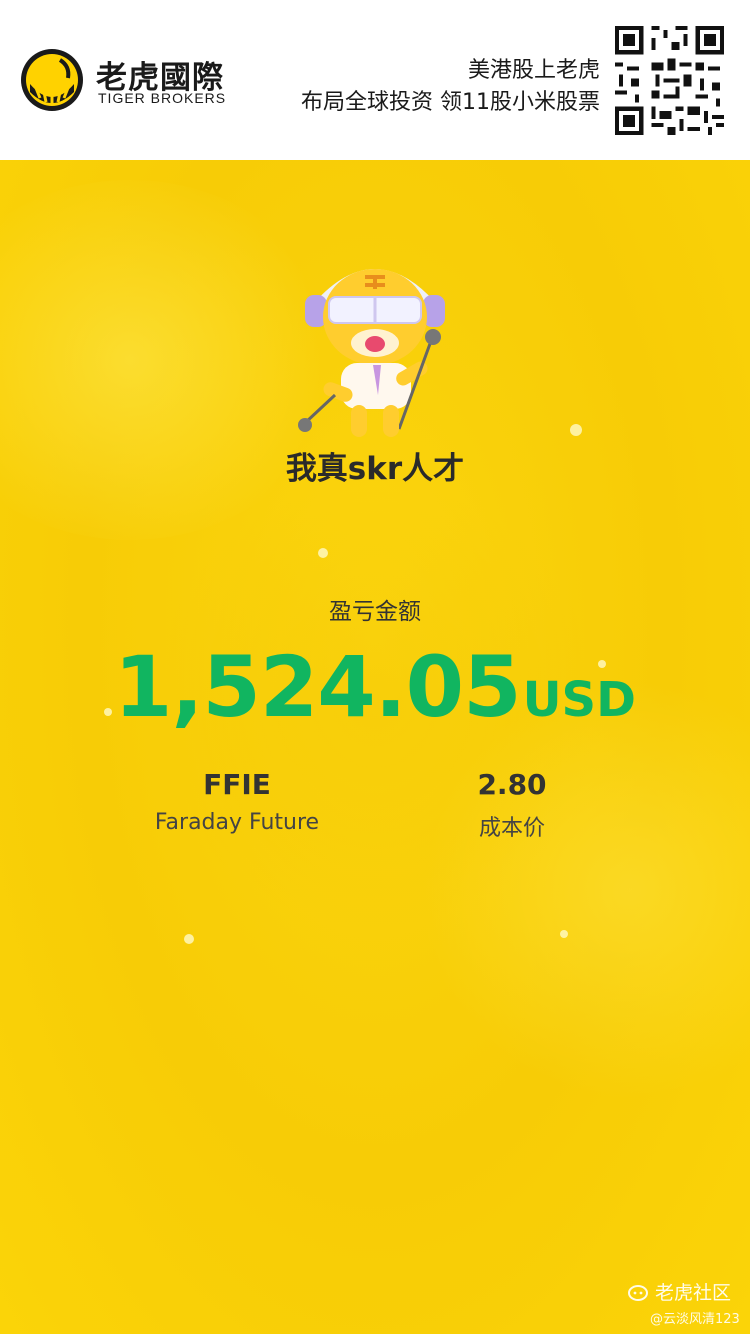 The image size is (750, 1334). What do you see at coordinates (533, 70) in the screenshot?
I see `promo-line-1: 美港股上老虎` at bounding box center [533, 70].